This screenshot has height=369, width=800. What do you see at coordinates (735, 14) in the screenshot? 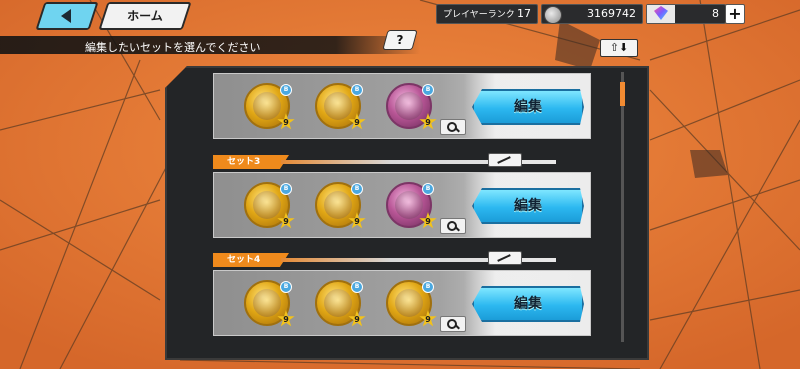
I see `add-gems-button: +` at bounding box center [735, 14].